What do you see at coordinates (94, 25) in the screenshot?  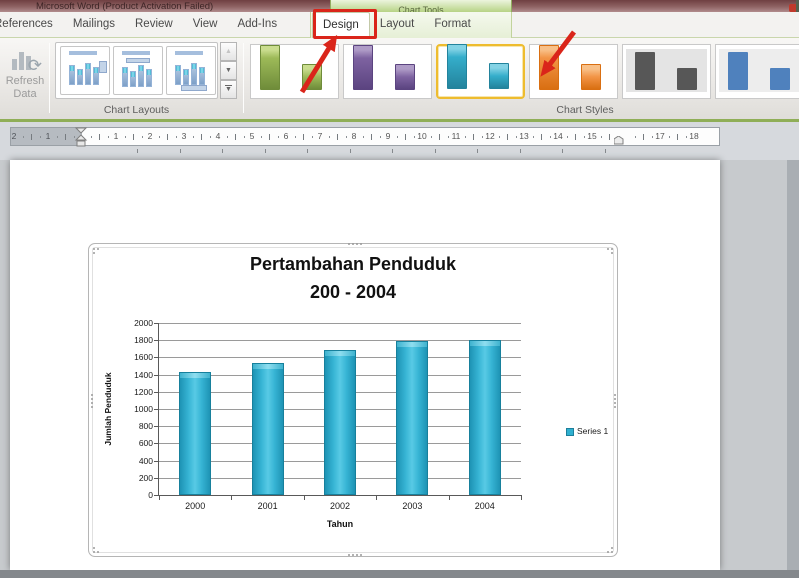 I see `tab-mailings: Mailings` at bounding box center [94, 25].